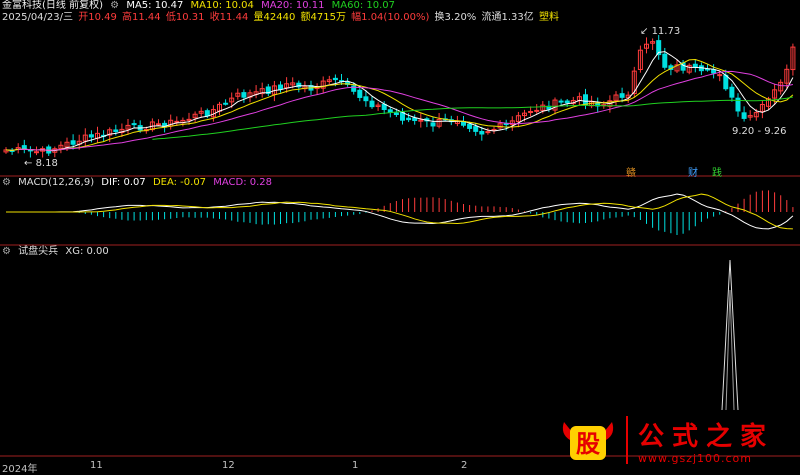  I want to click on quote-low: 低10.31, so click(185, 17).